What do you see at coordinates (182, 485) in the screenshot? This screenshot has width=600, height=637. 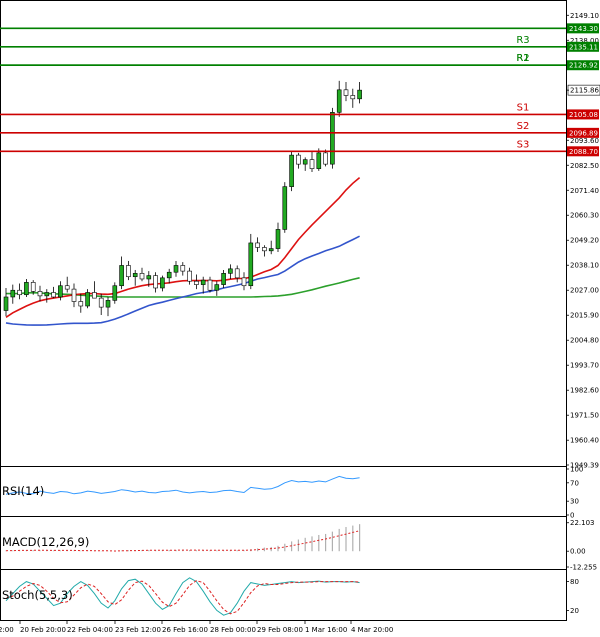 I see `rsi-line` at bounding box center [182, 485].